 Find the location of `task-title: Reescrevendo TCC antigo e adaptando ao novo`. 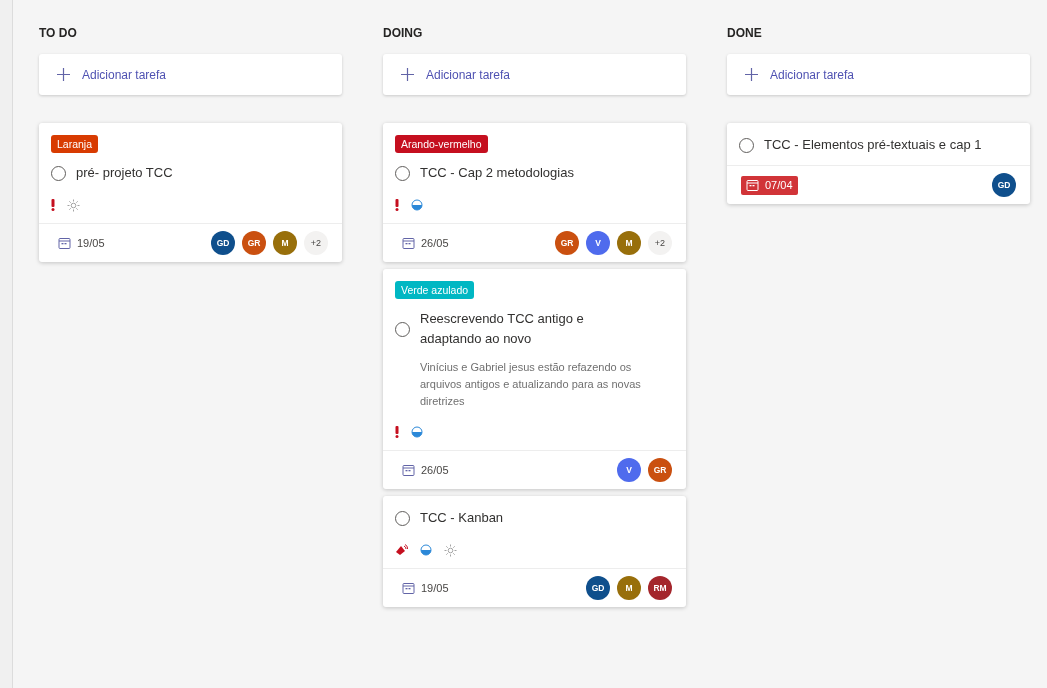

task-title: Reescrevendo TCC antigo e adaptando ao novo is located at coordinates (502, 329).